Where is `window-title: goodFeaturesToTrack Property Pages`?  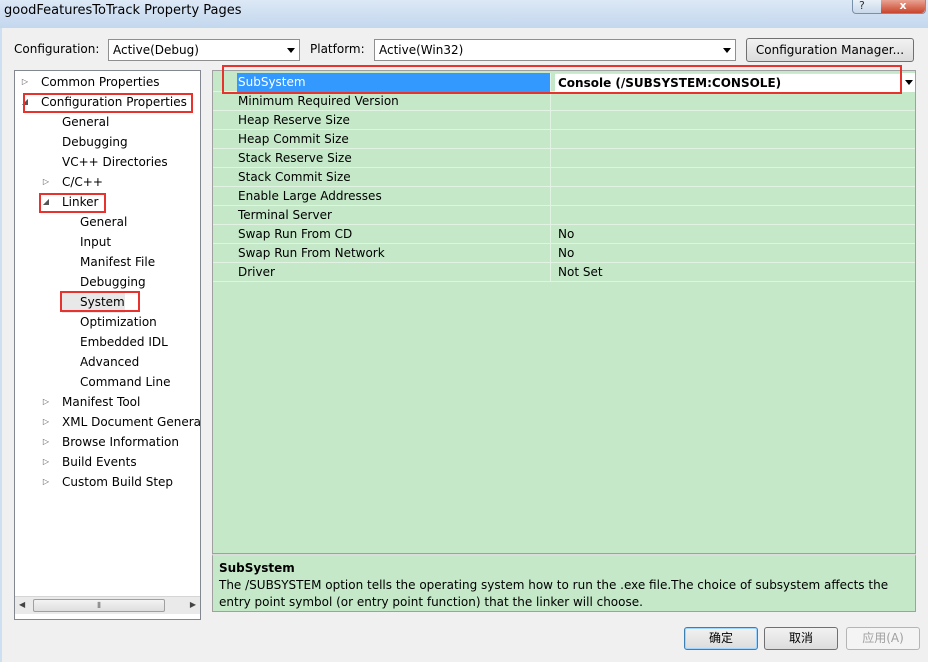
window-title: goodFeaturesToTrack Property Pages is located at coordinates (123, 10).